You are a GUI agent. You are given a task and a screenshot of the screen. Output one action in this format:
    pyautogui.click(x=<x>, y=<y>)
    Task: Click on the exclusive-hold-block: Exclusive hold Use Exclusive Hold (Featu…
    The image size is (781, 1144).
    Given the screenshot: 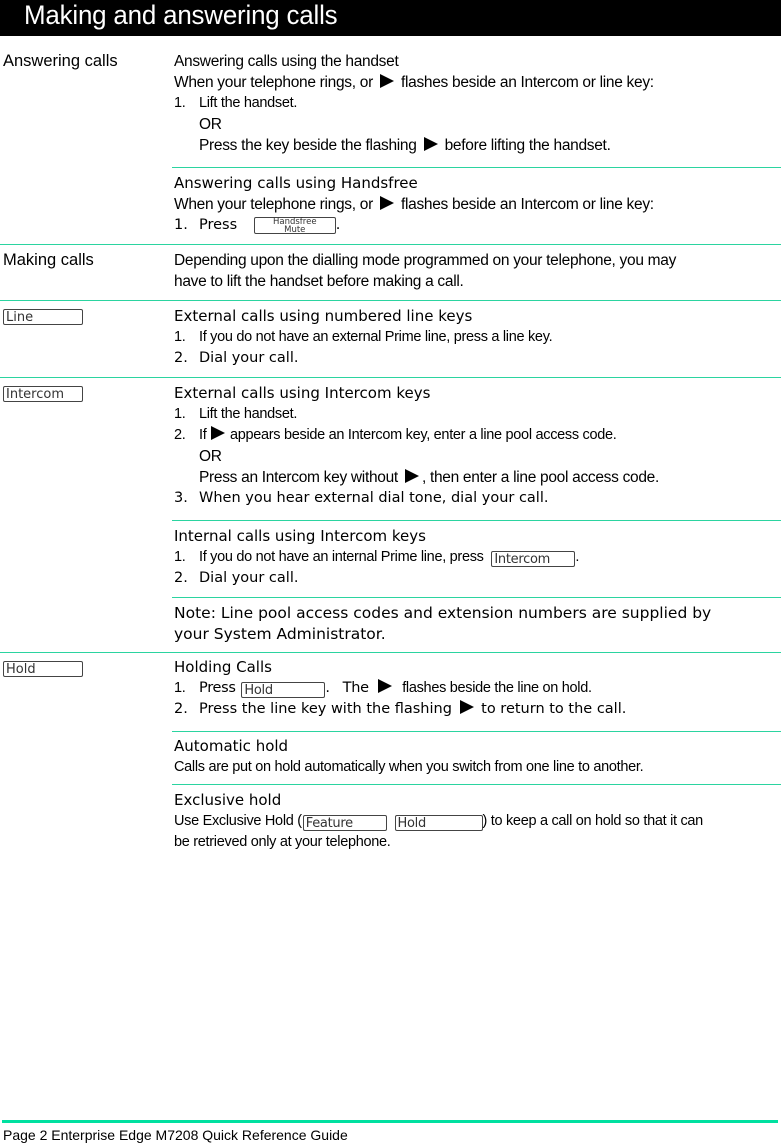 What is the action you would take?
    pyautogui.click(x=475, y=821)
    